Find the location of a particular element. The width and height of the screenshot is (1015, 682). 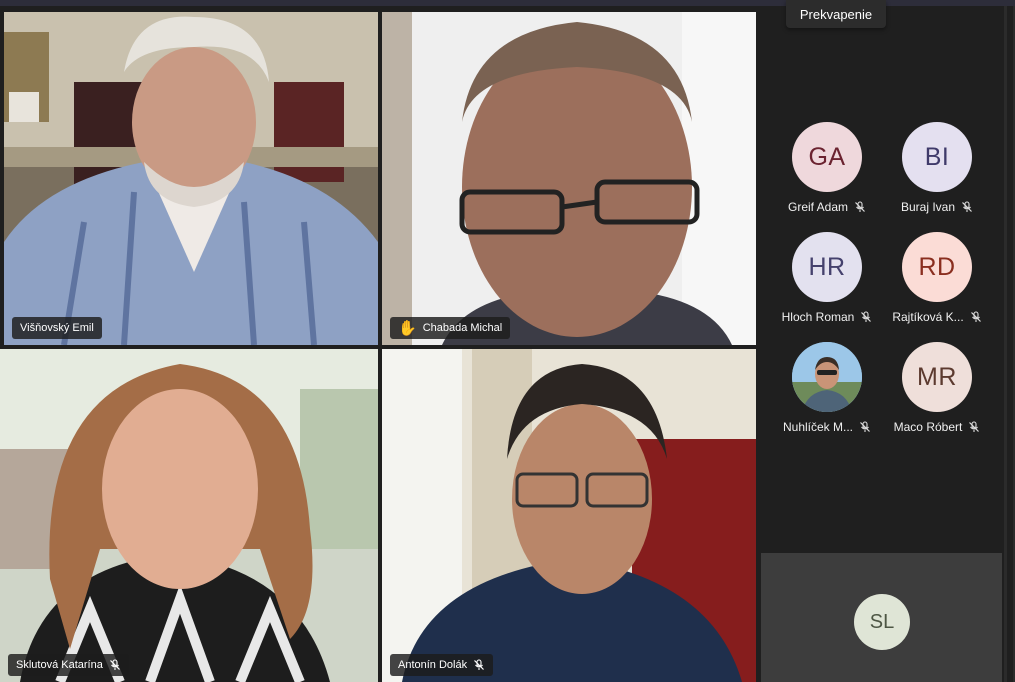

participant-name: Antonín Dolák is located at coordinates (433, 665).